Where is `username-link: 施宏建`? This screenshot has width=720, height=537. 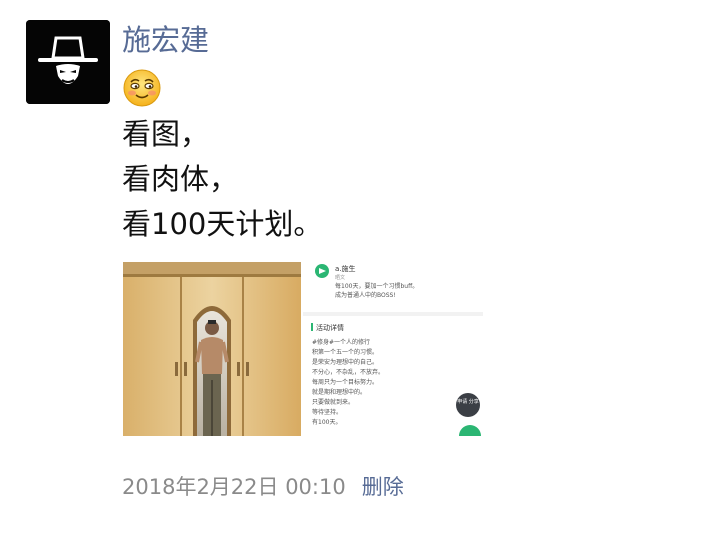
username-link: 施宏建 is located at coordinates (165, 40).